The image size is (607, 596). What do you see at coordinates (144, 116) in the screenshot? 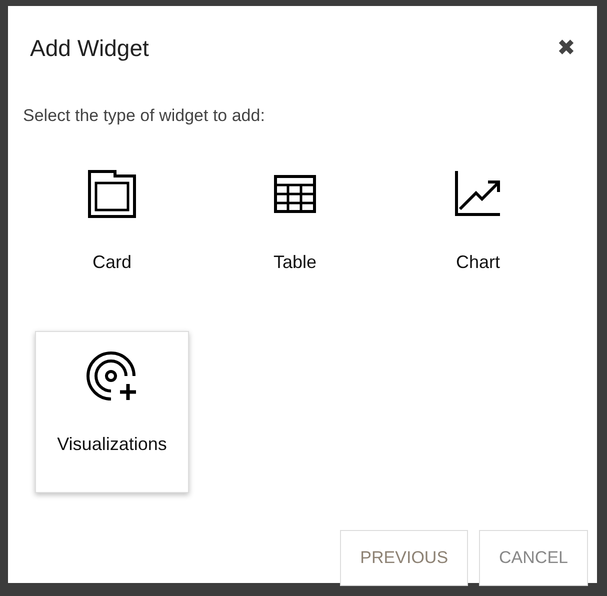
I see `prompt-text: Select the type of widget to add:` at bounding box center [144, 116].